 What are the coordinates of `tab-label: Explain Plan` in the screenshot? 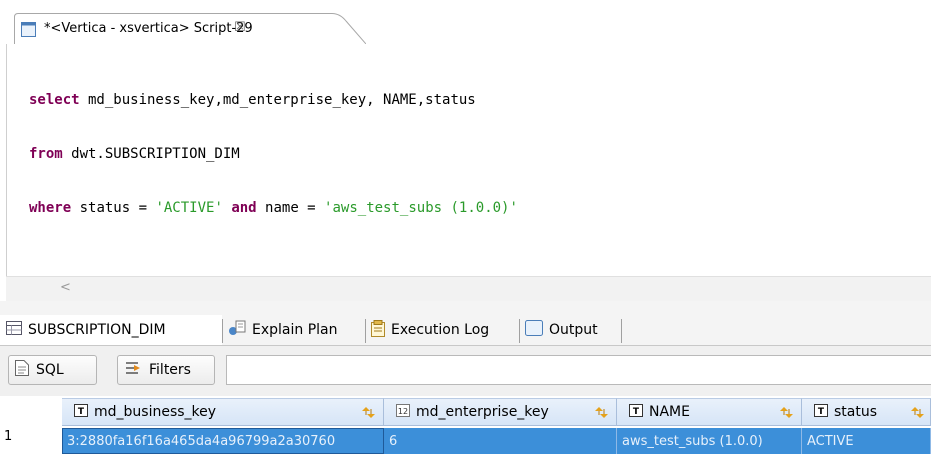 It's located at (295, 330).